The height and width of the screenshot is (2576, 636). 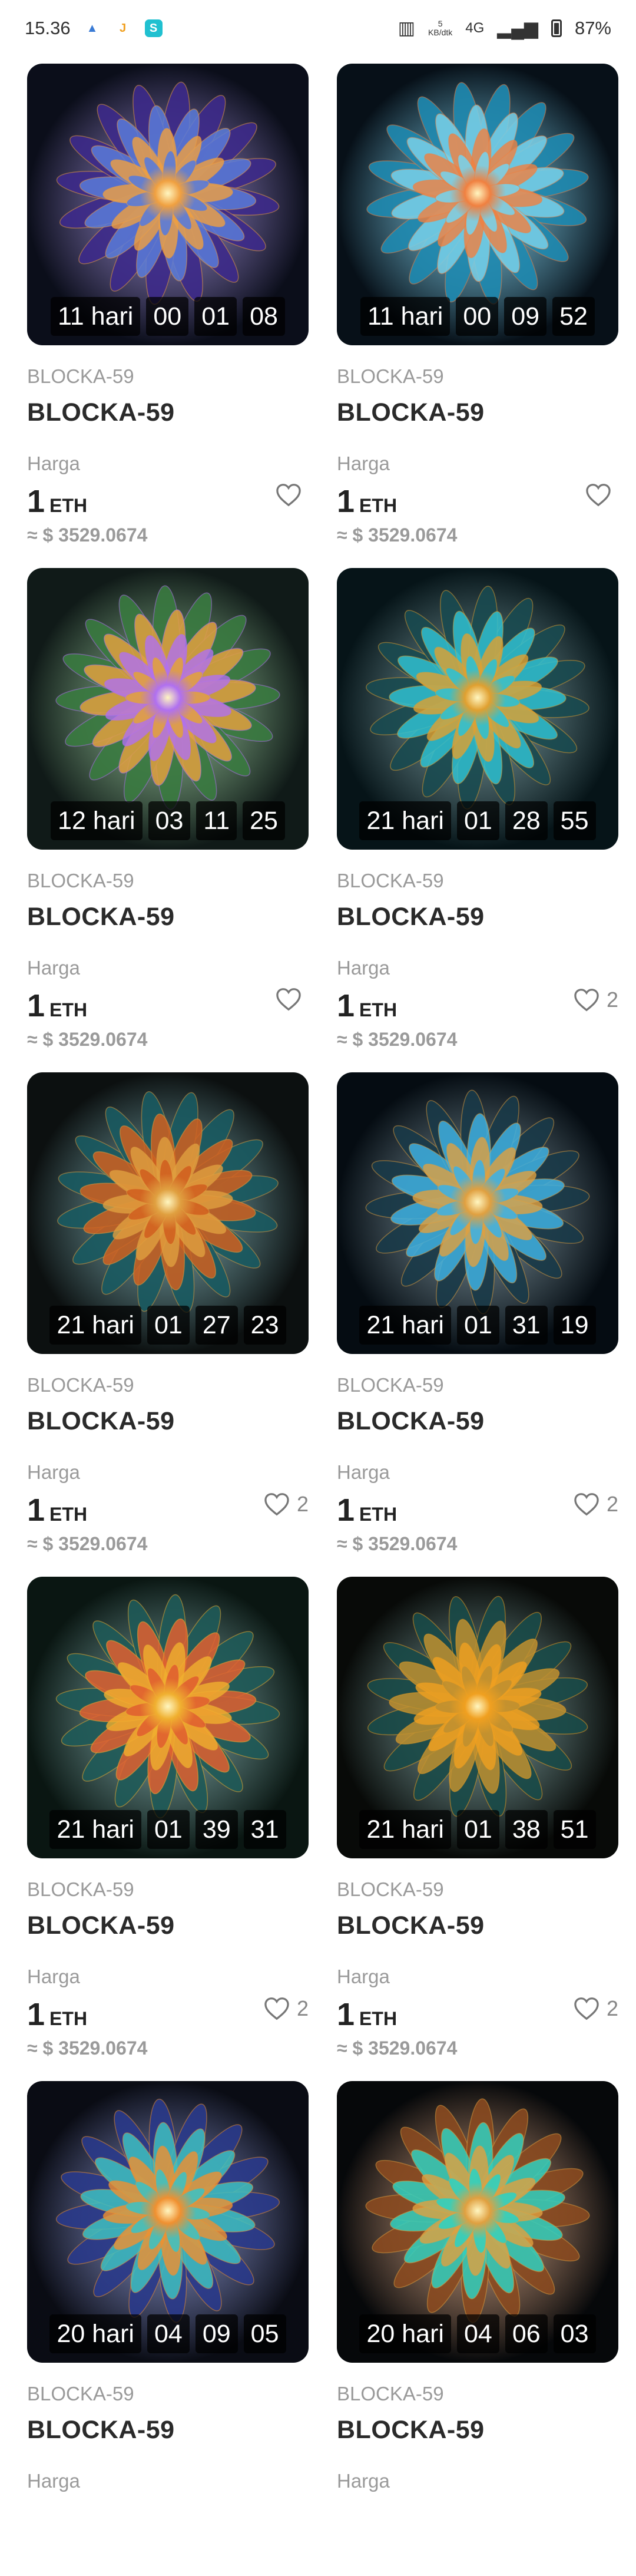 I want to click on j-app-icon: J, so click(x=124, y=28).